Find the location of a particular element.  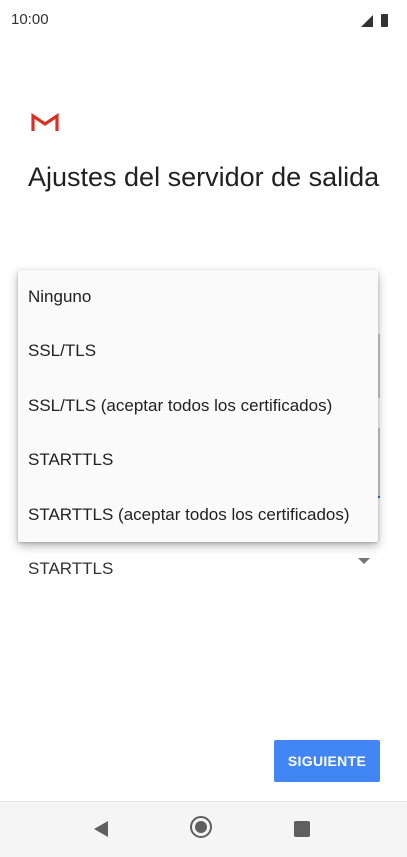

next-button: SIGUIENTE is located at coordinates (327, 761).